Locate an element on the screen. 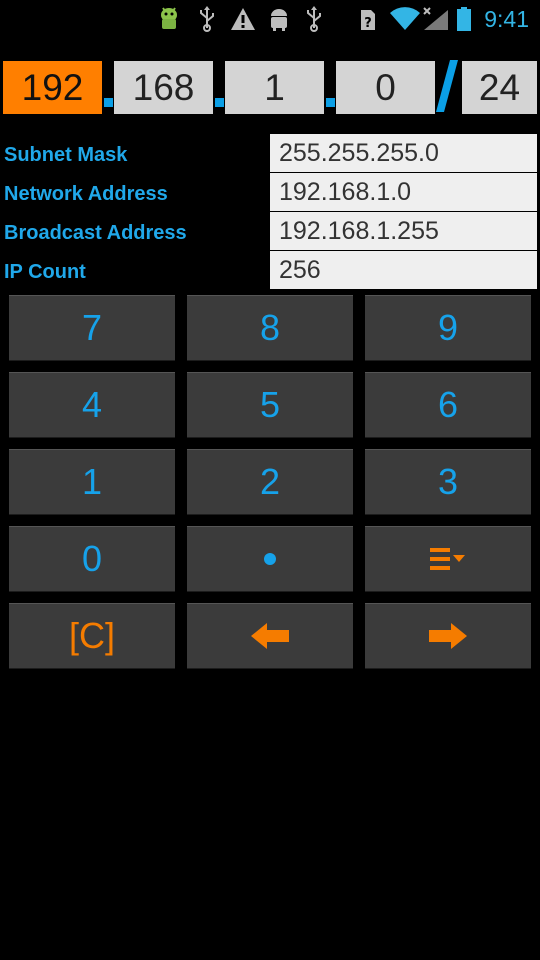 The image size is (540, 960). android-debug-icon is located at coordinates (169, 18).